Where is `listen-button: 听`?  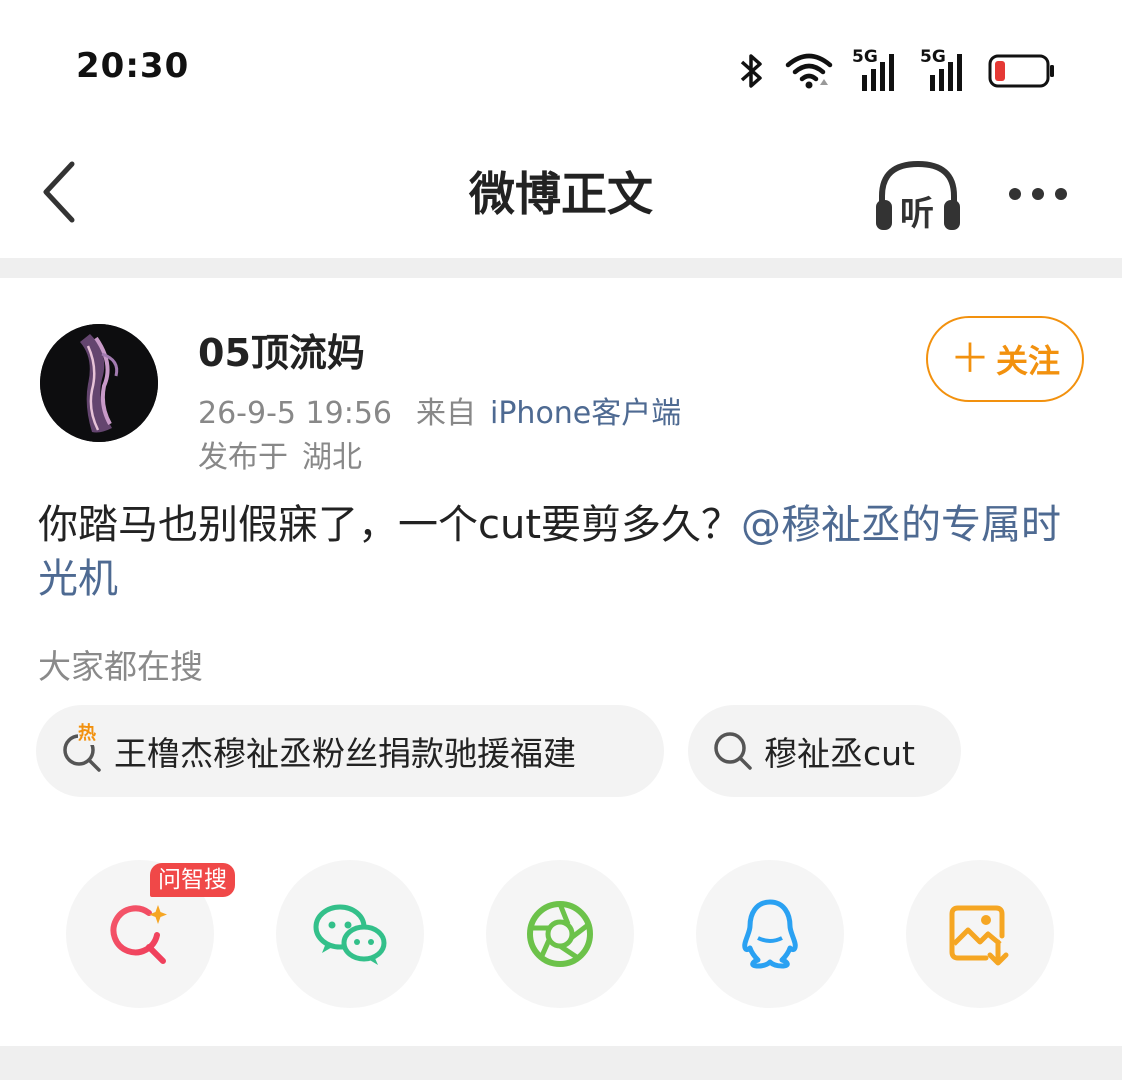
listen-button: 听 is located at coordinates (918, 196).